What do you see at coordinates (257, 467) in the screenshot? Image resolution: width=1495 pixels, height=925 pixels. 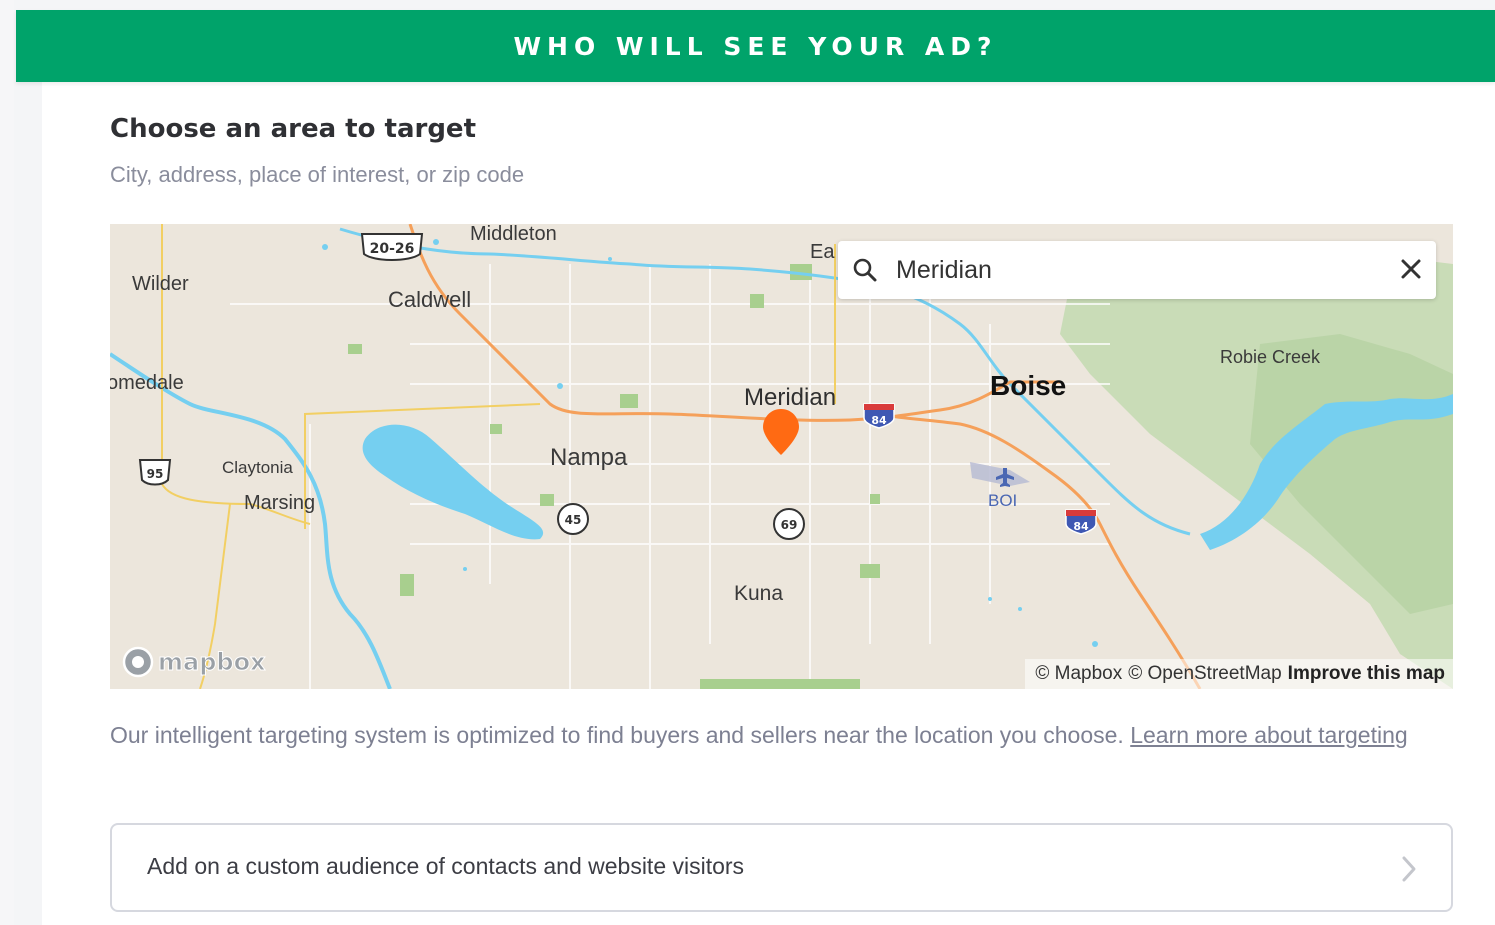 I see `map-label-claytonia: Claytonia` at bounding box center [257, 467].